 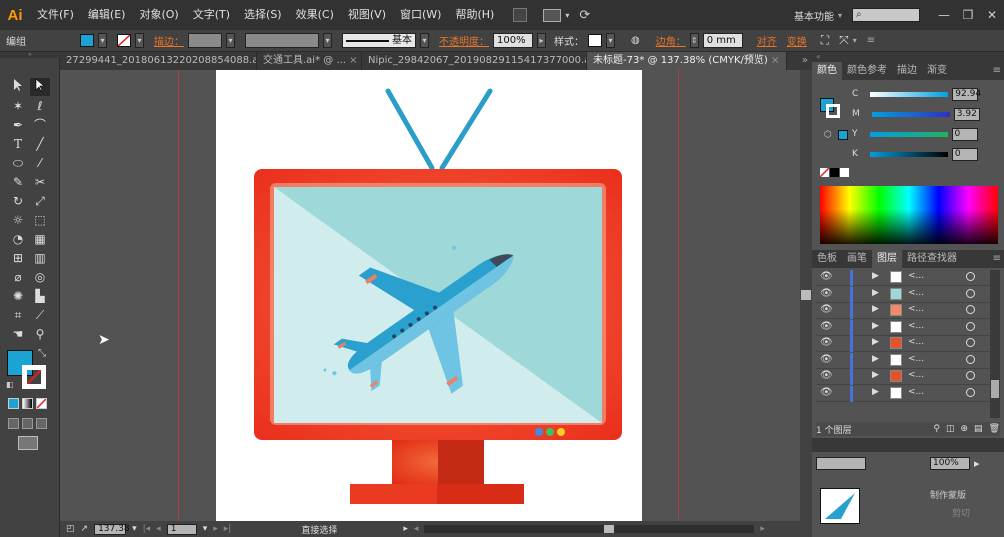 What do you see at coordinates (263, 15) in the screenshot?
I see `menu-item: 选择(S)` at bounding box center [263, 15].